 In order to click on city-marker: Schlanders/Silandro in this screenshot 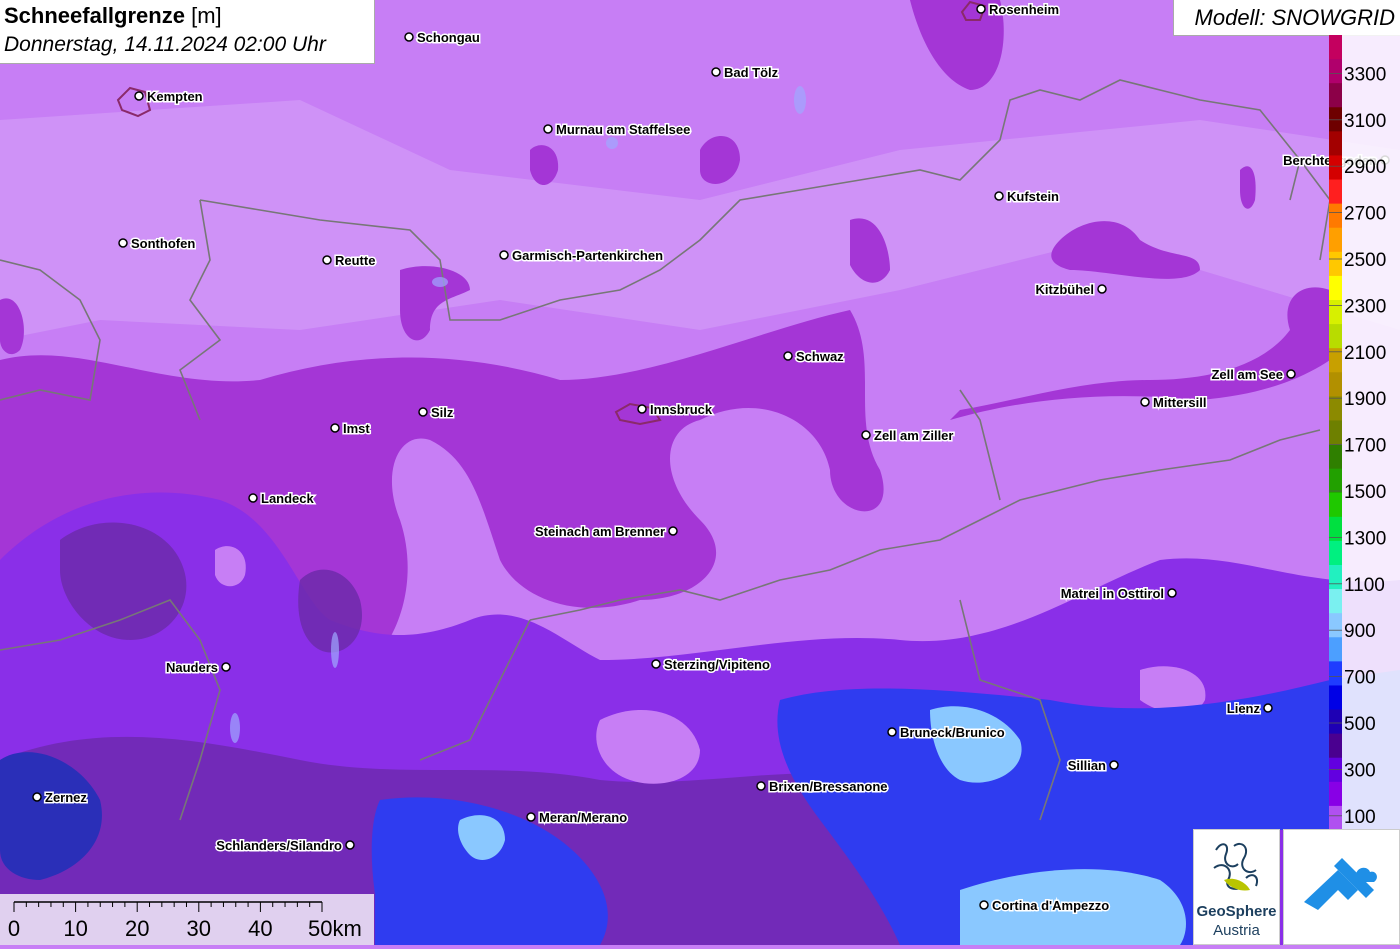, I will do `click(285, 846)`.